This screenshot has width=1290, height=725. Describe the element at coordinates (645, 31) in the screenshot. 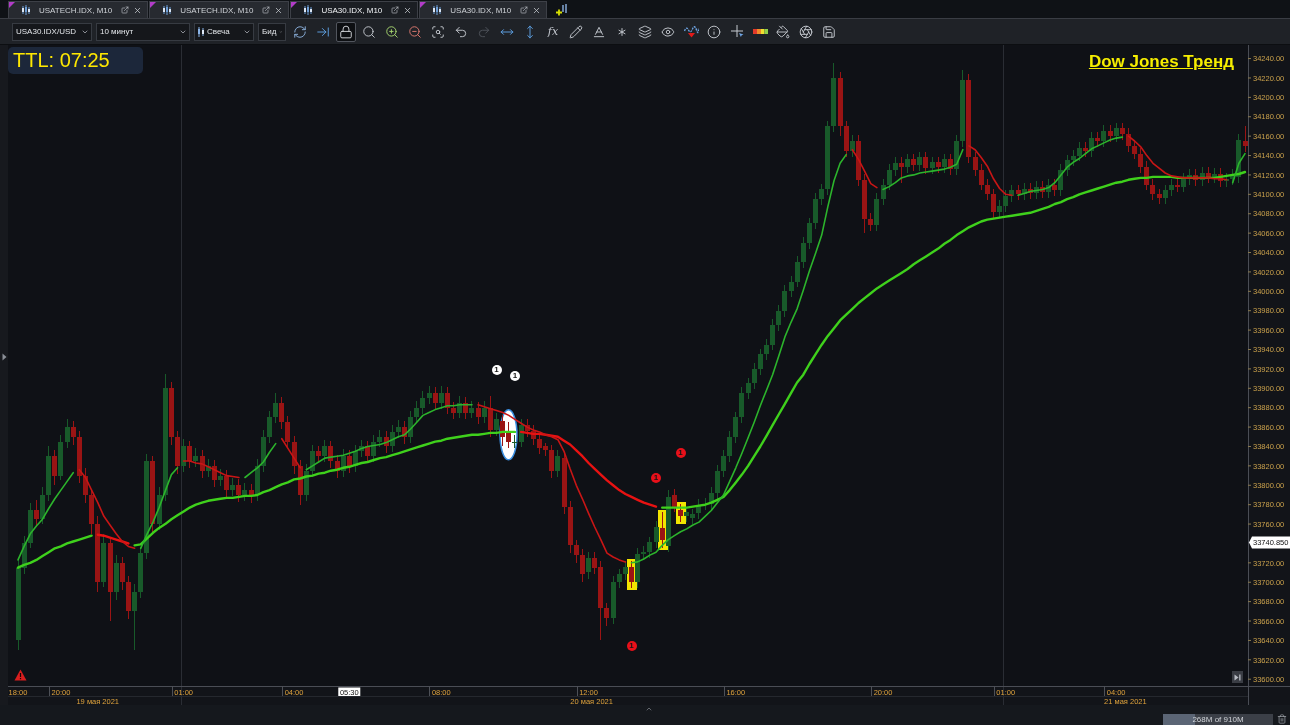

I see `layers-icon` at that location.